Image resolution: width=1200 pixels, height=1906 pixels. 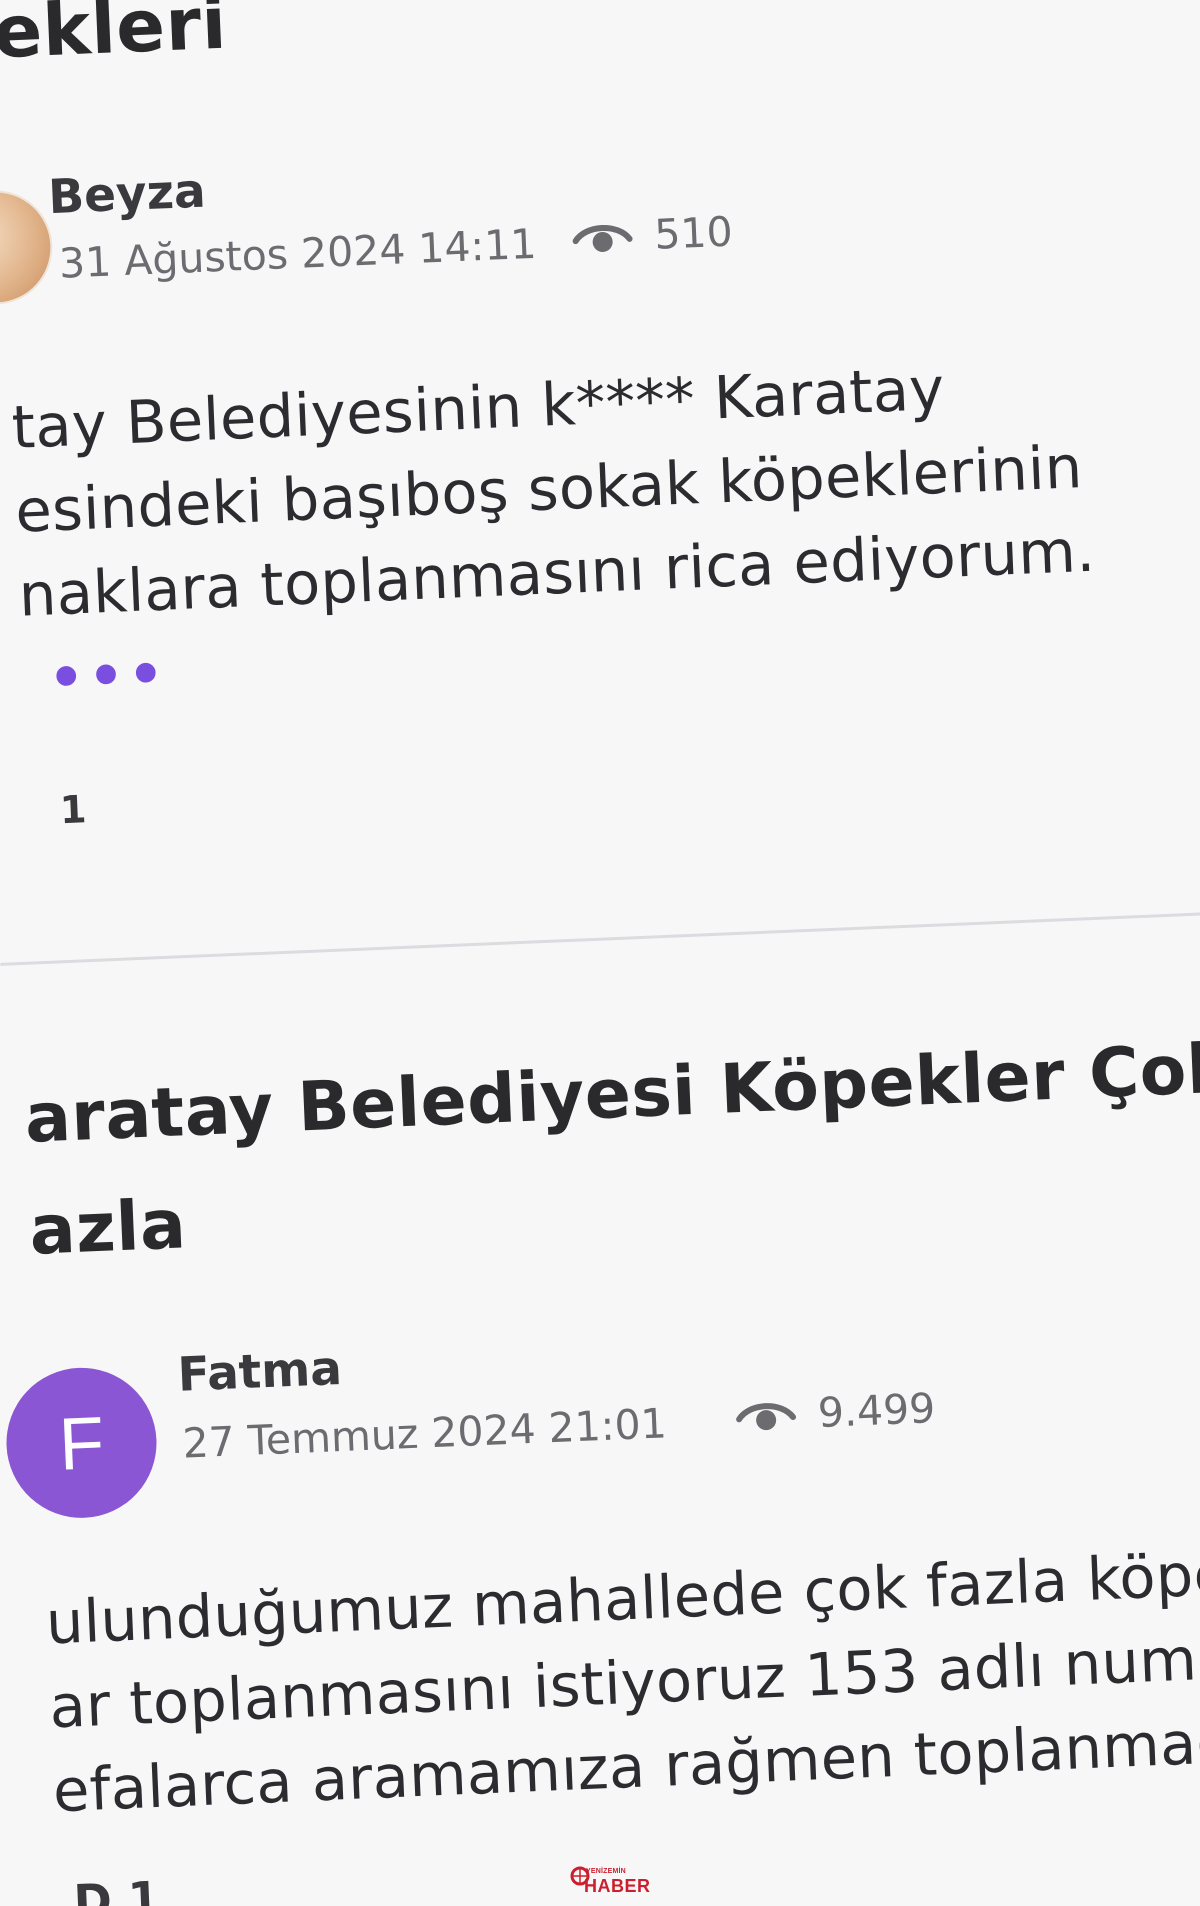 What do you see at coordinates (693, 233) in the screenshot?
I see `post1-views-count: 510` at bounding box center [693, 233].